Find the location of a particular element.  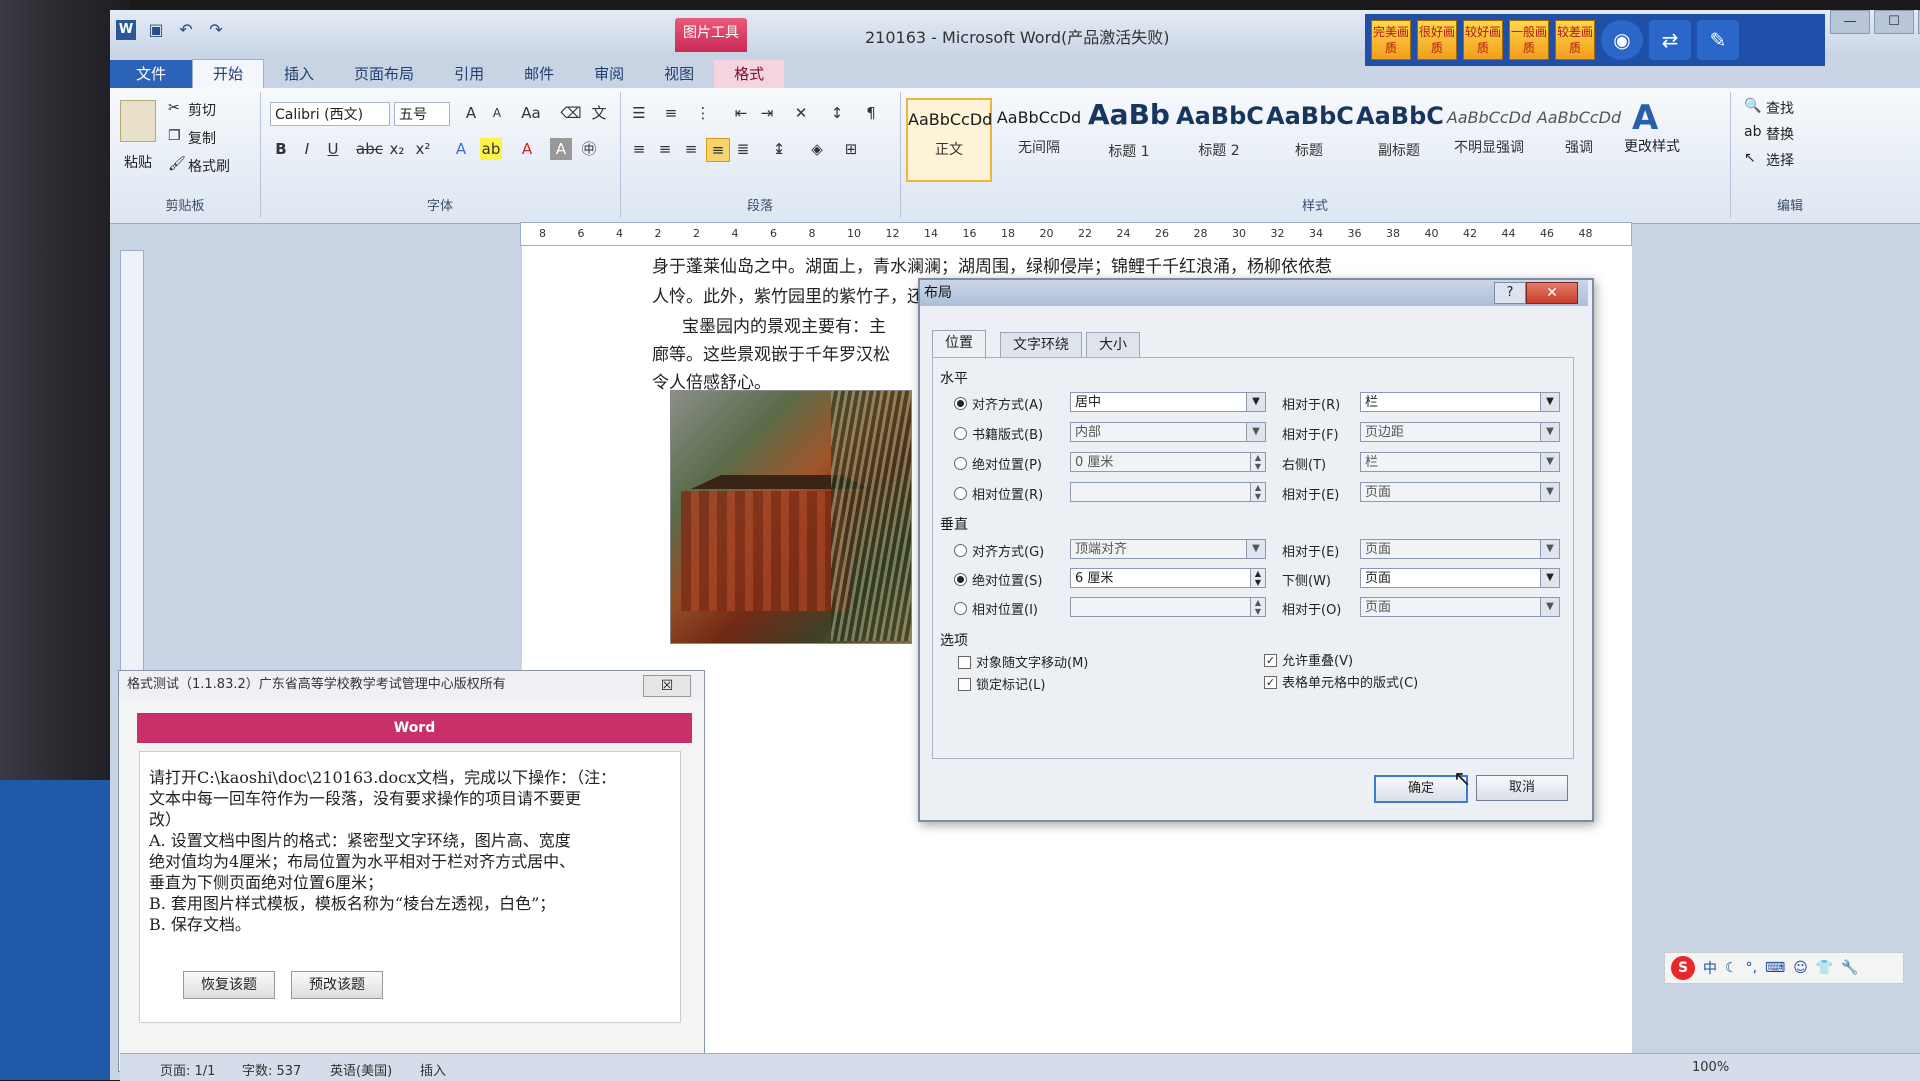

h-abs-radio is located at coordinates (960, 463).